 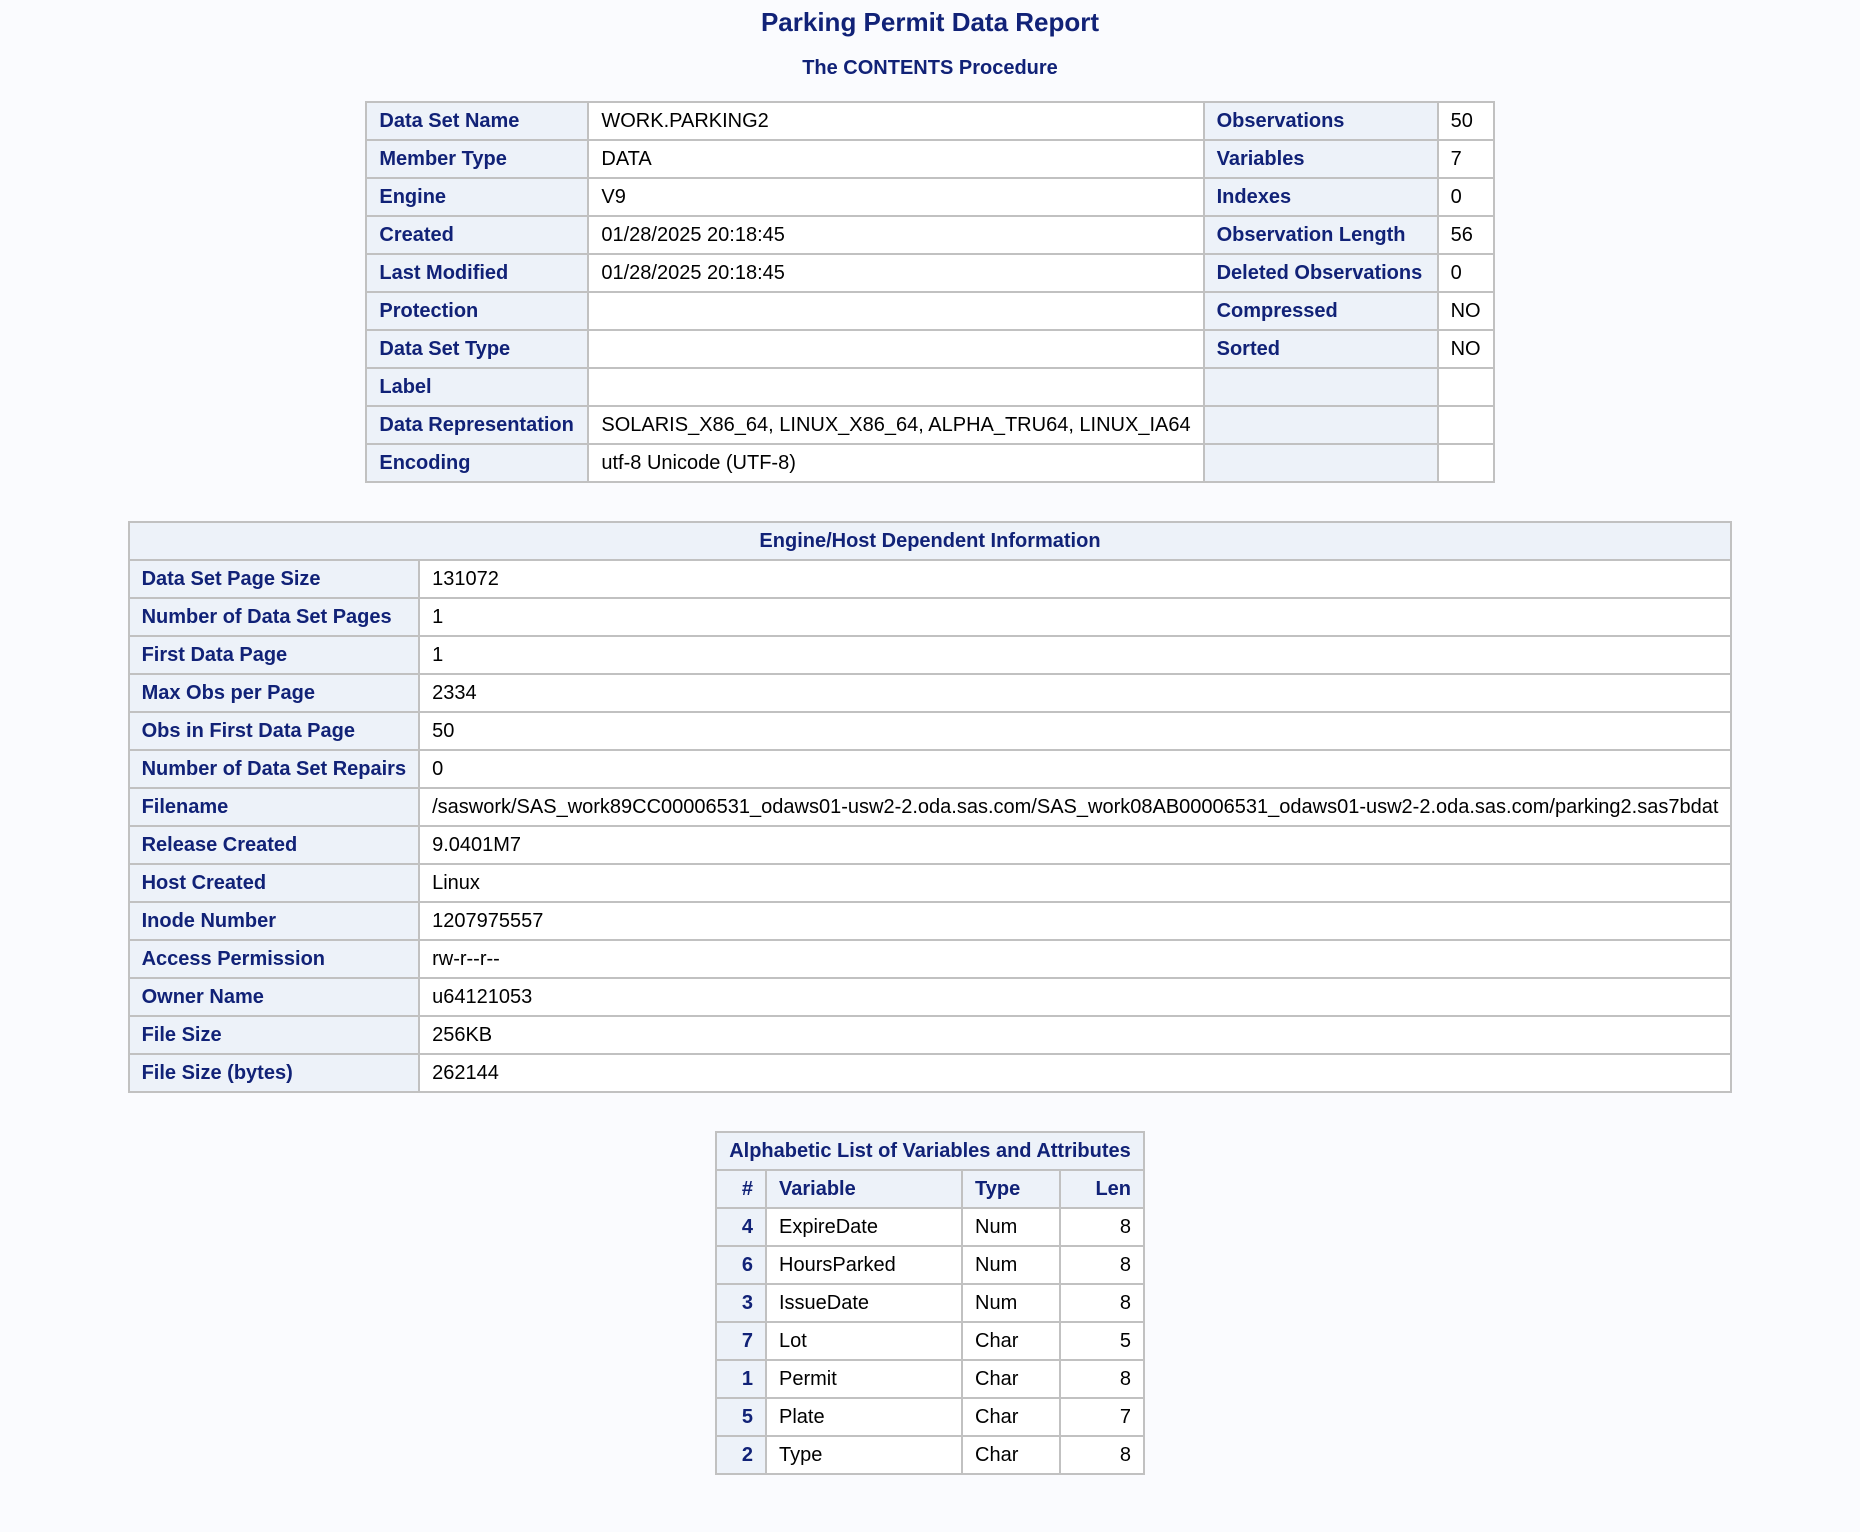 What do you see at coordinates (896, 159) in the screenshot?
I see `attribute-value: DATA` at bounding box center [896, 159].